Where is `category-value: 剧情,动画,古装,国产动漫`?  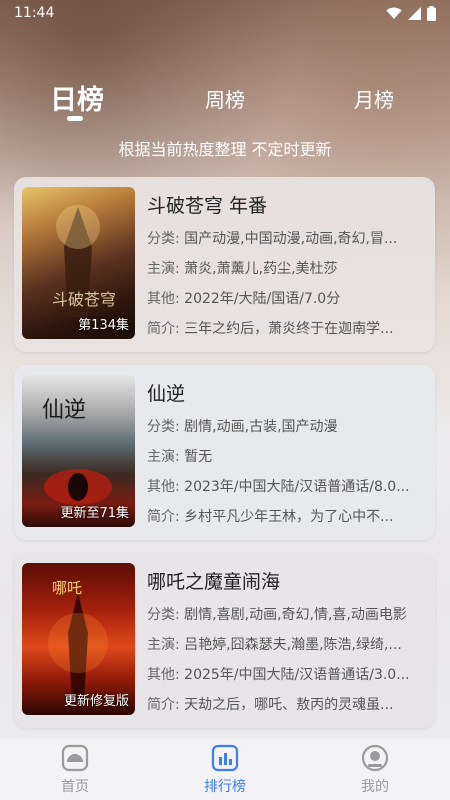
category-value: 剧情,动画,古装,国产动漫 is located at coordinates (261, 427).